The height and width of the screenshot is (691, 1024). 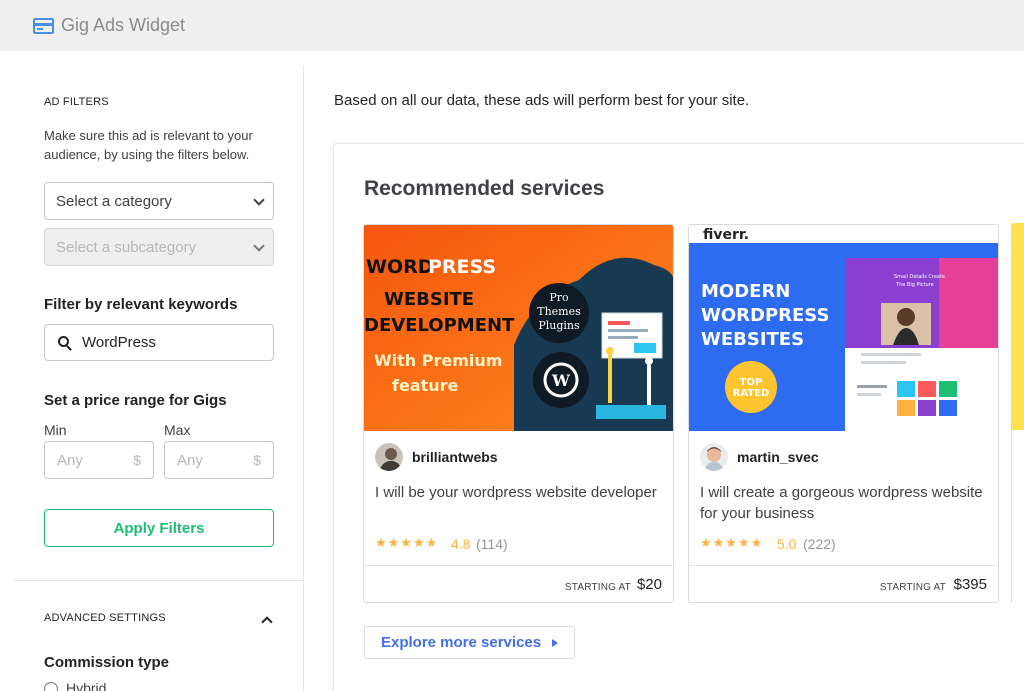 What do you see at coordinates (43, 25) in the screenshot?
I see `credit-card-icon` at bounding box center [43, 25].